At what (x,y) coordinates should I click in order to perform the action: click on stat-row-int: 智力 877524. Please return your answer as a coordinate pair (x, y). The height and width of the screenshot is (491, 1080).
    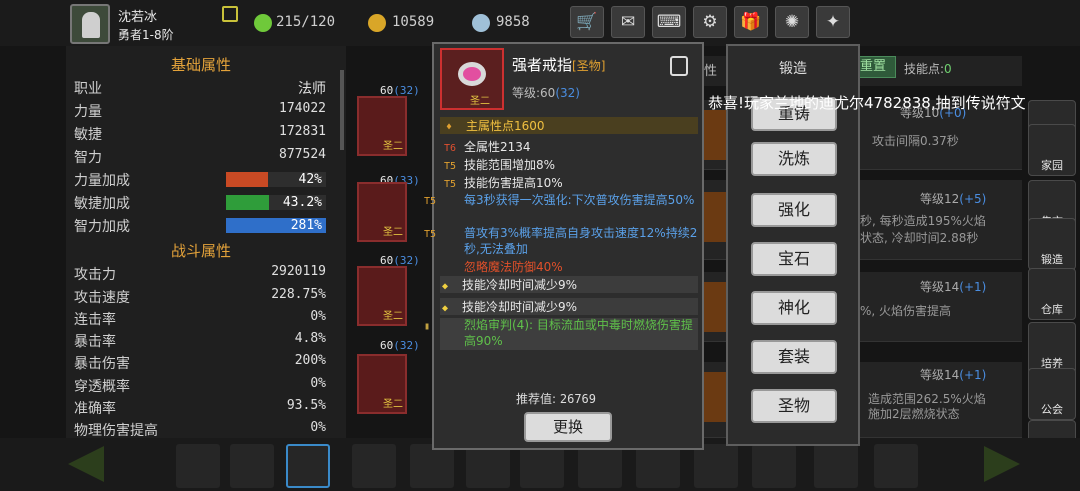
    Looking at the image, I should click on (200, 157).